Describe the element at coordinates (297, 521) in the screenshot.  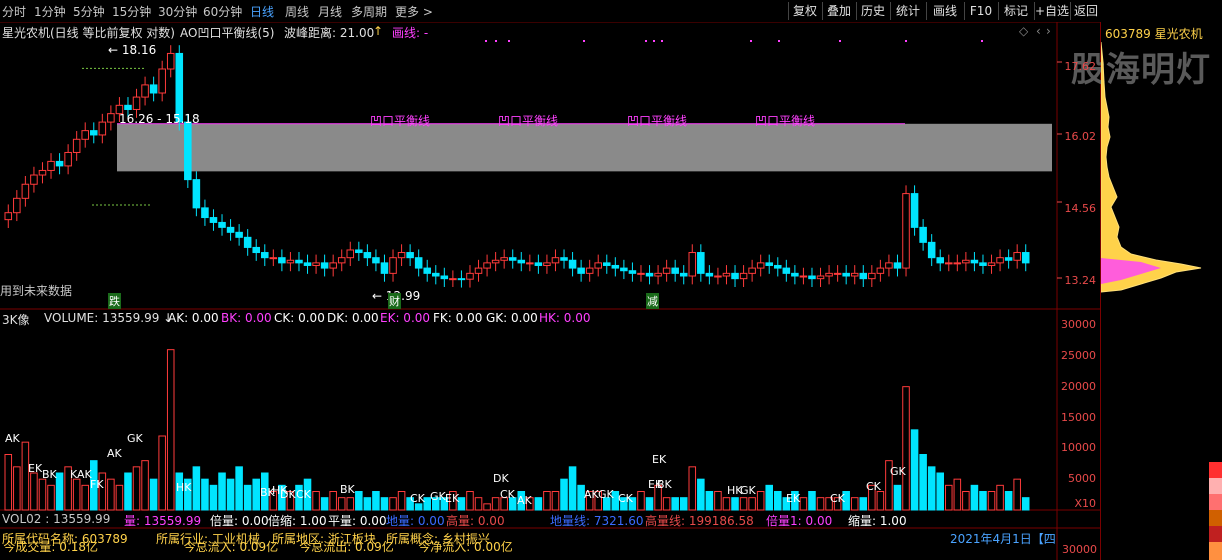
I see `vol02-item: 倍缩: 1.00` at that location.